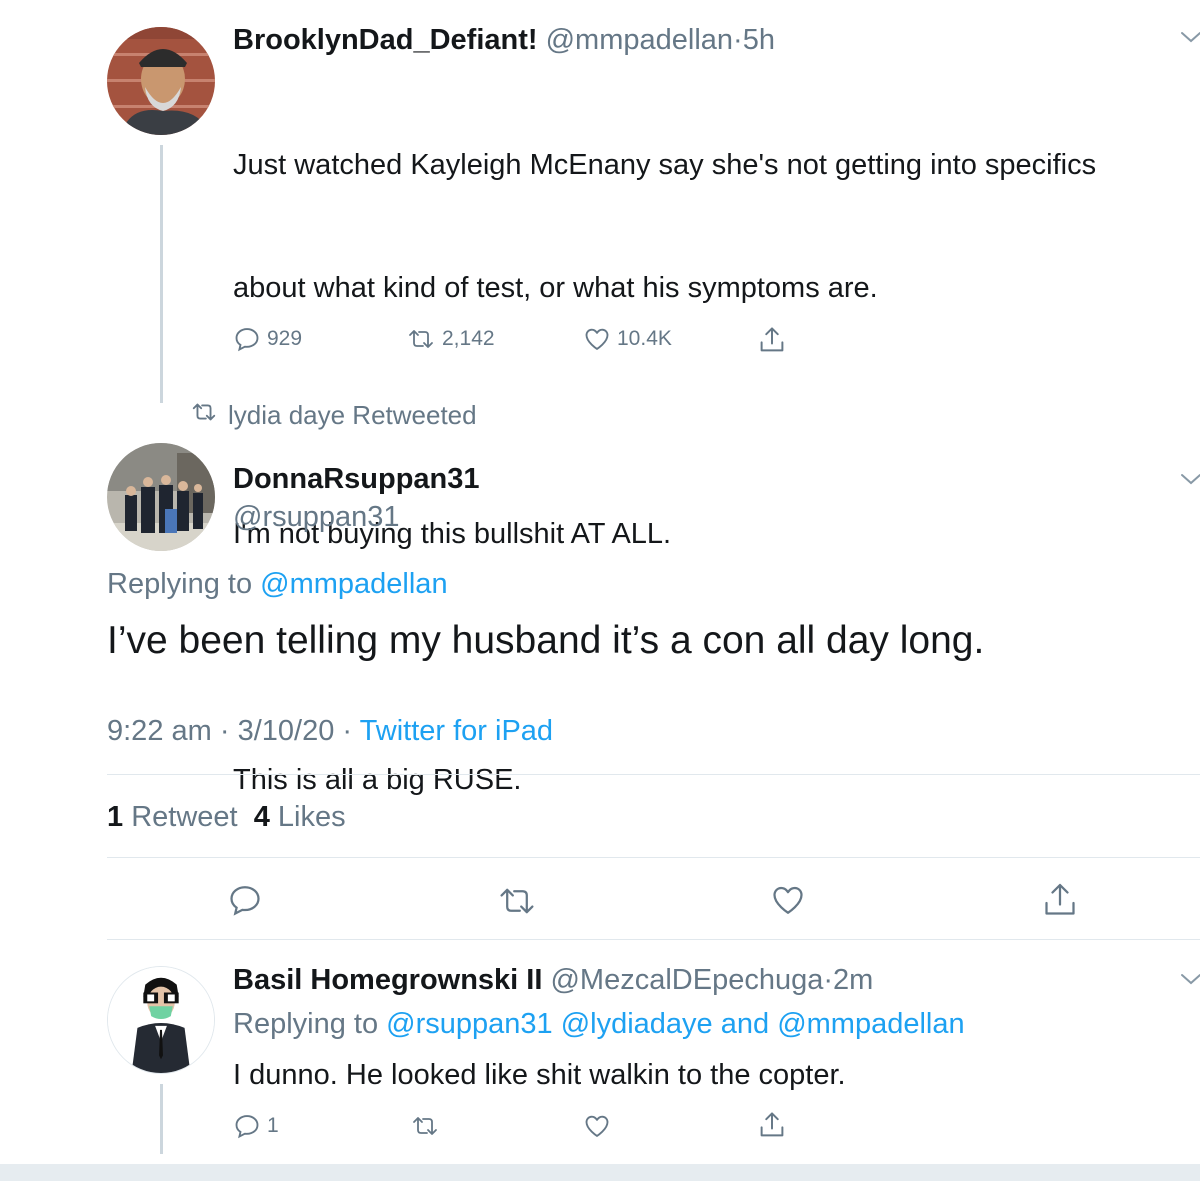  I want to click on reply-tweet-reply-button: 1, so click(256, 1126).